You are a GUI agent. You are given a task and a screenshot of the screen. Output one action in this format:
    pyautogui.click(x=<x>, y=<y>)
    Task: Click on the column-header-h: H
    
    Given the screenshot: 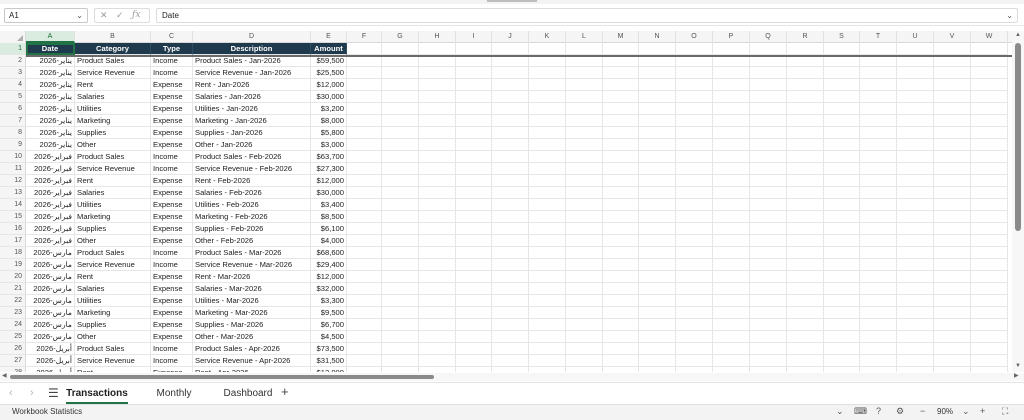 What is the action you would take?
    pyautogui.click(x=437, y=37)
    